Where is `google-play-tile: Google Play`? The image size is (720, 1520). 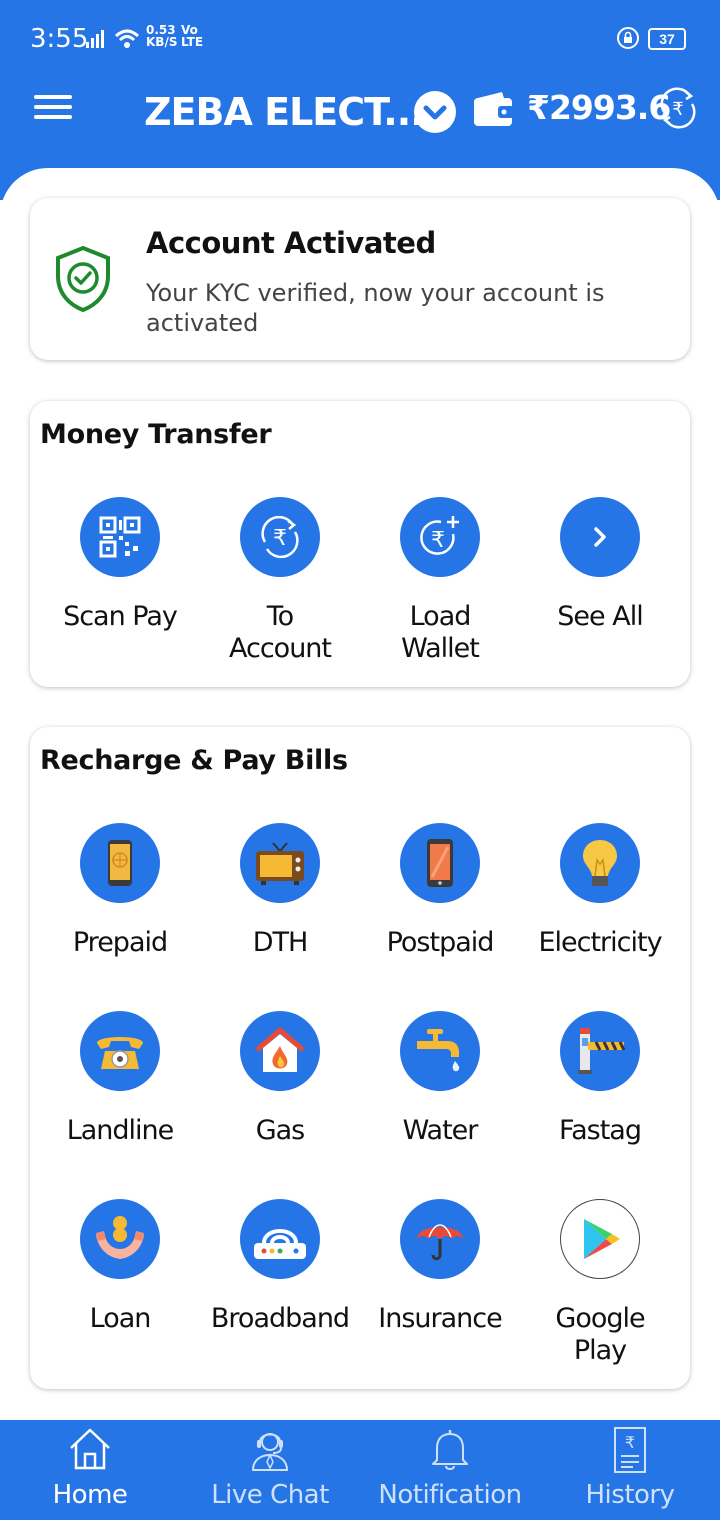 google-play-tile: Google Play is located at coordinates (600, 1283).